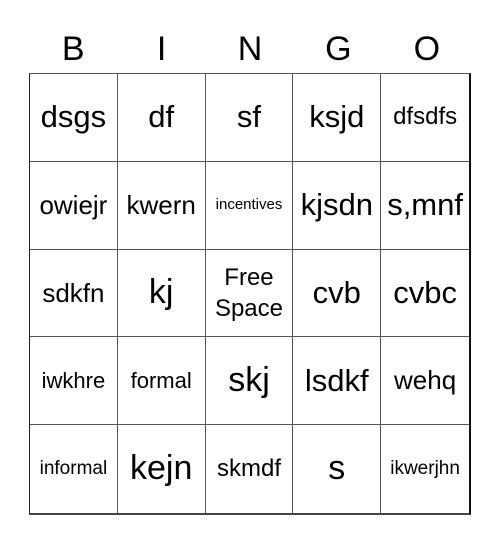 The image size is (500, 544). I want to click on bingo-cell: skj, so click(249, 381).